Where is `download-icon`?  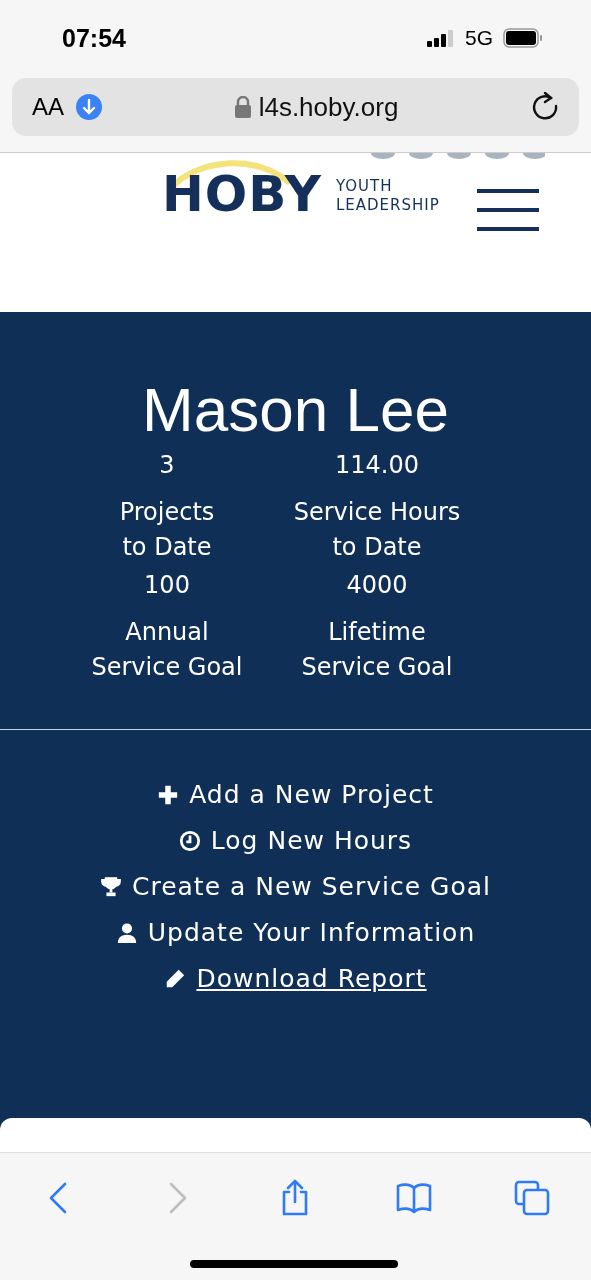 download-icon is located at coordinates (89, 107).